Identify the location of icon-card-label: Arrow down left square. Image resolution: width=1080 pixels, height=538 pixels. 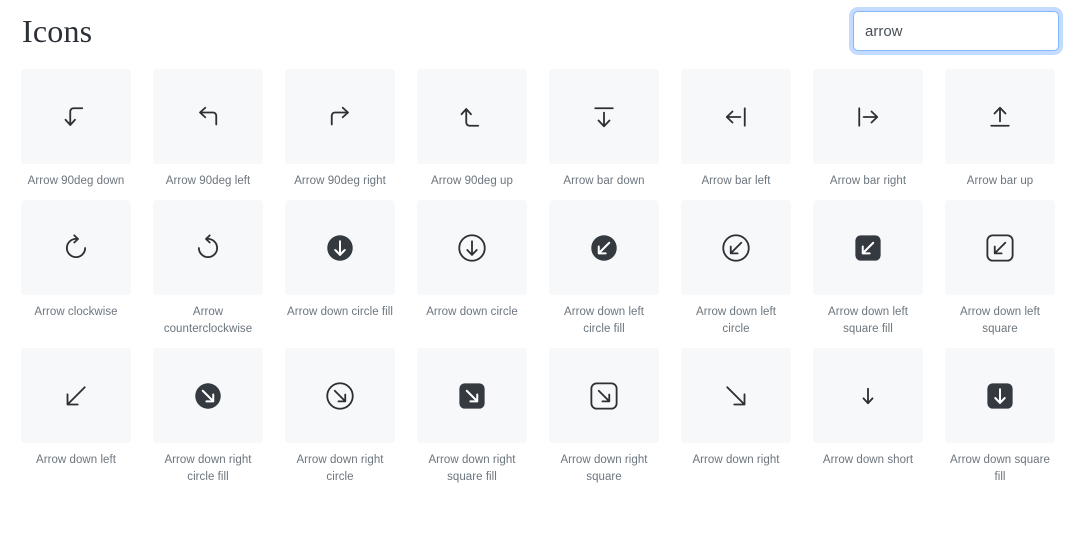
(999, 320).